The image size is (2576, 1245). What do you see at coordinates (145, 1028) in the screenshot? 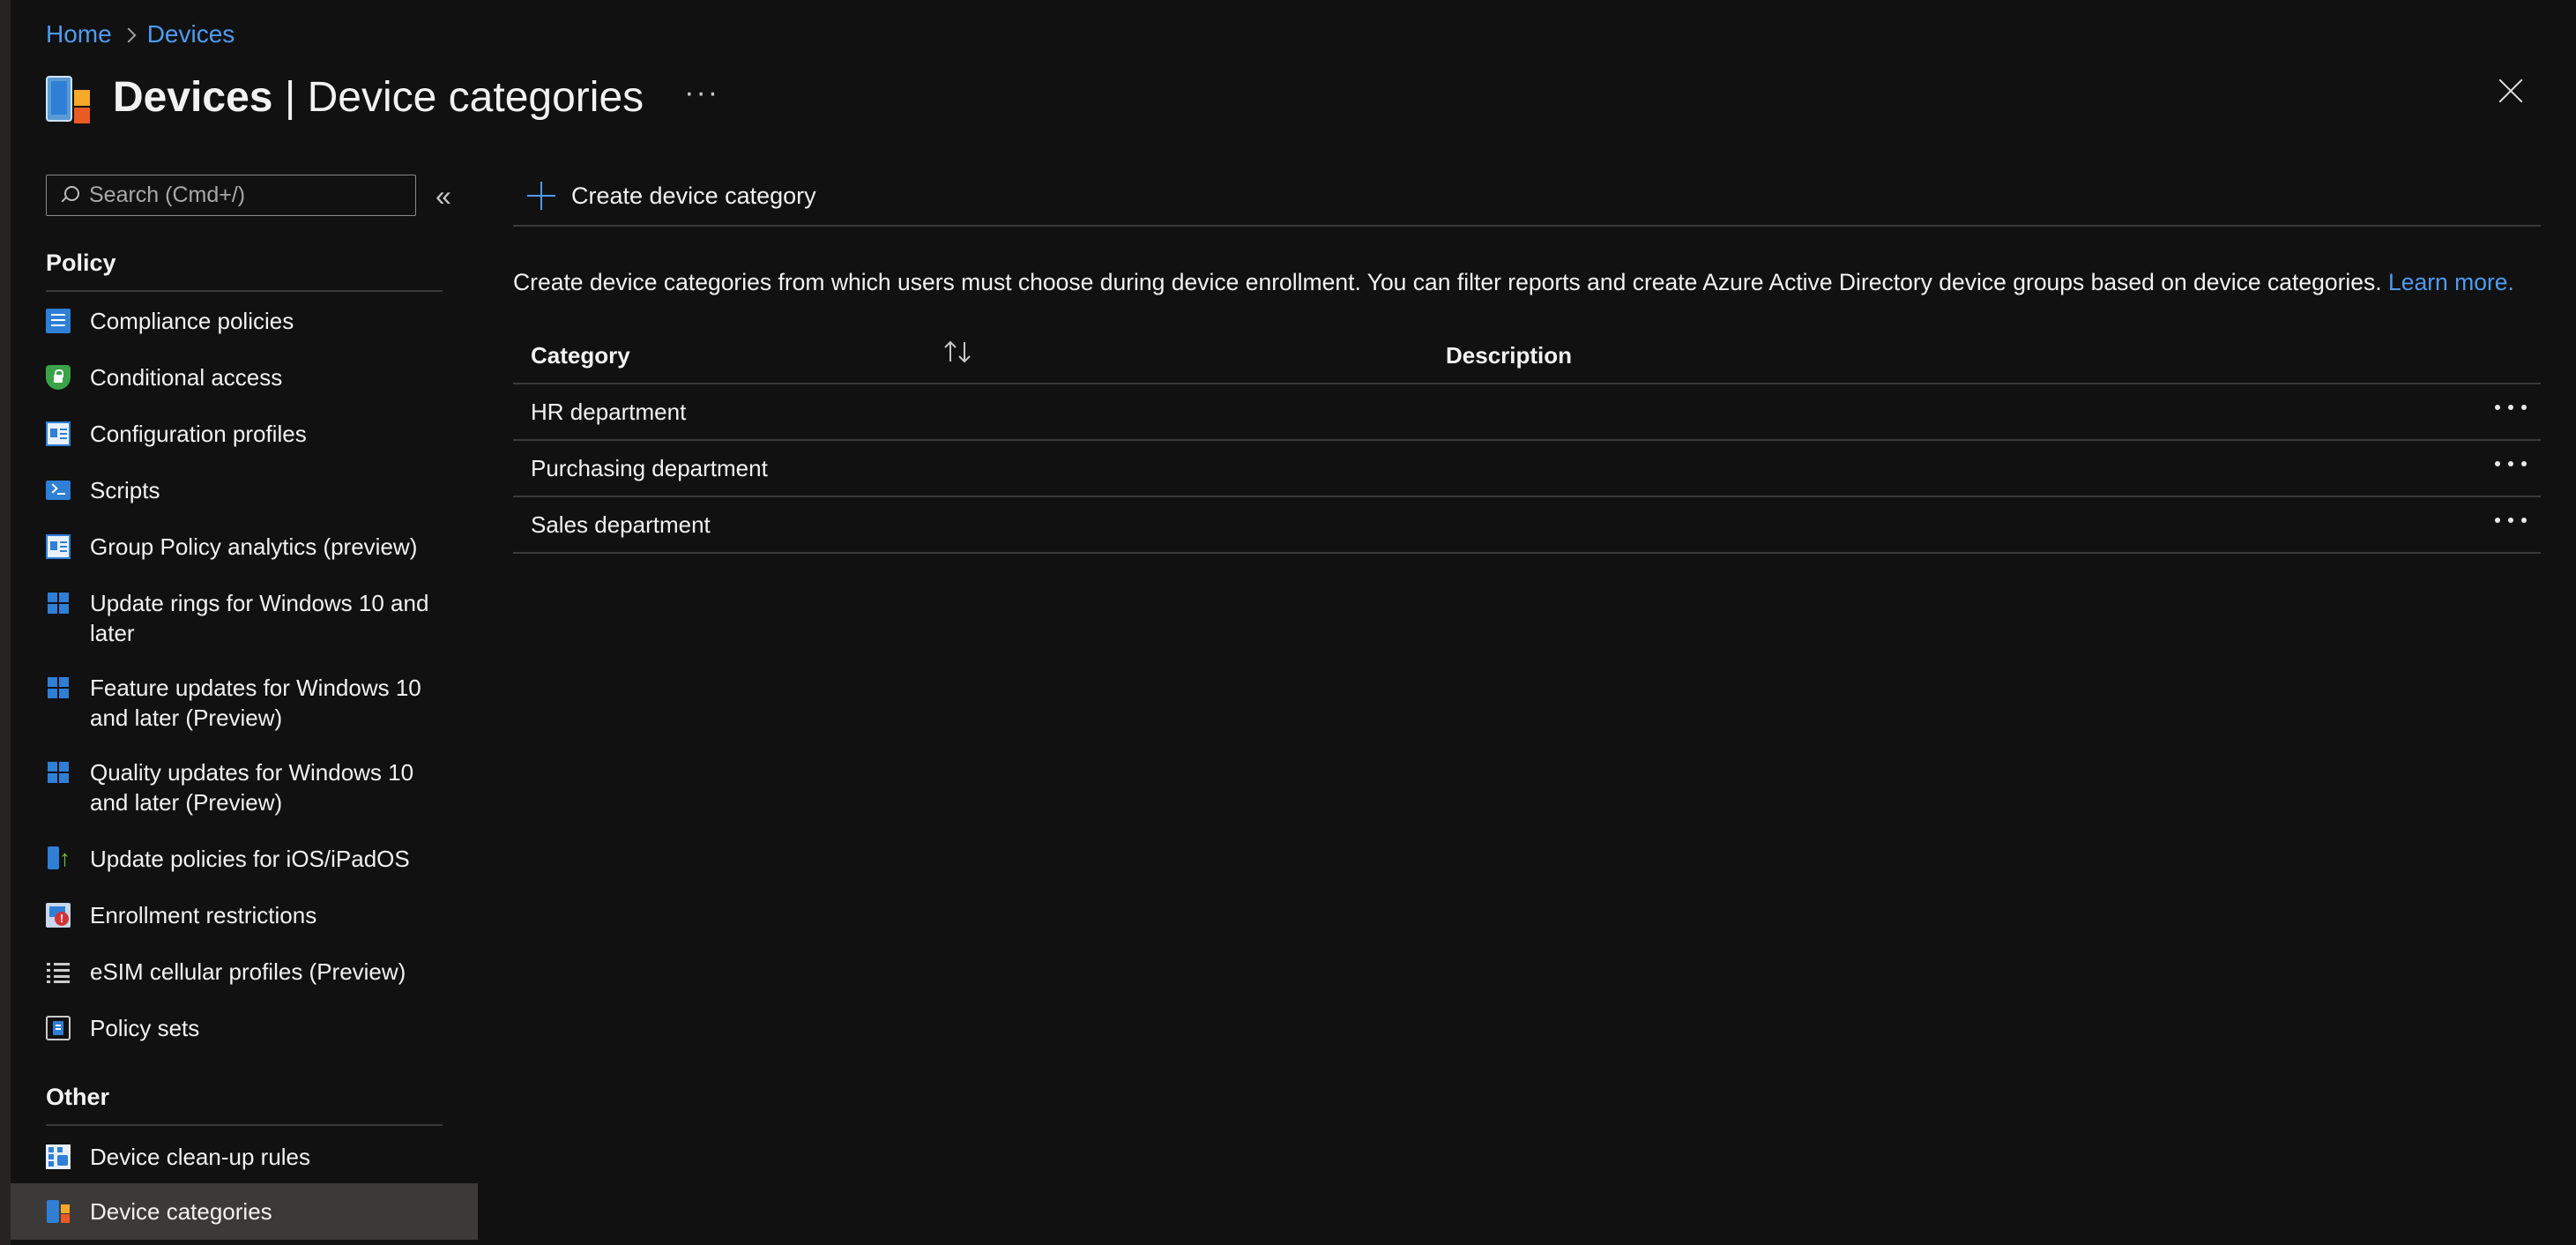
I see `sidebar-item-label: Policy sets` at bounding box center [145, 1028].